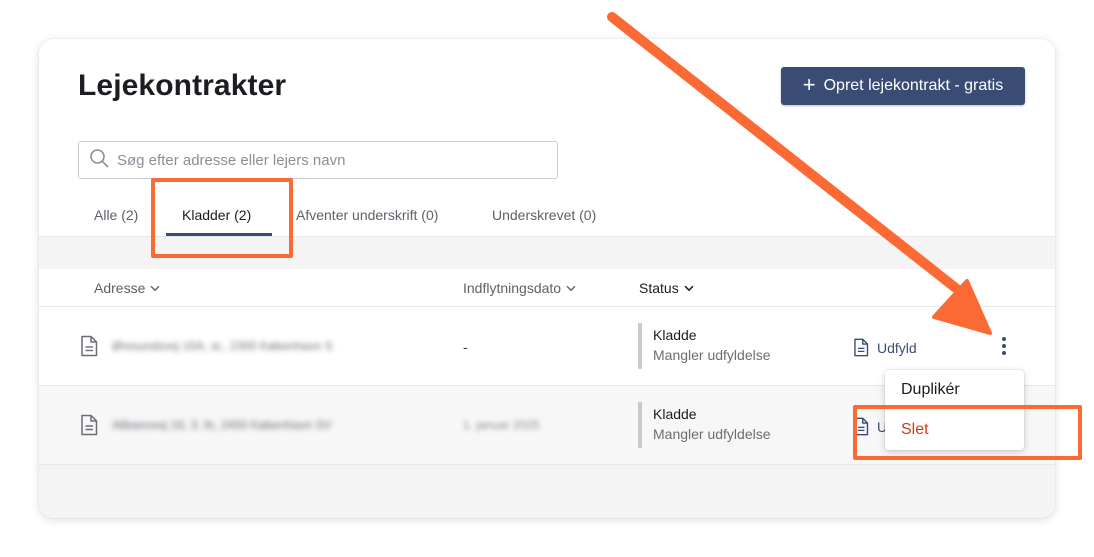 Image resolution: width=1094 pixels, height=557 pixels. What do you see at coordinates (930, 390) in the screenshot?
I see `menu-item-duplicate: Duplikér` at bounding box center [930, 390].